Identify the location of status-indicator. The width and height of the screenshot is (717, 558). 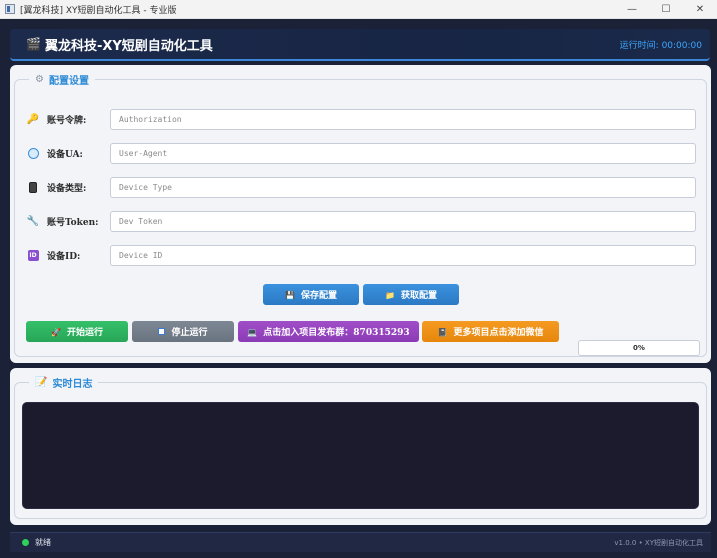
(25, 542).